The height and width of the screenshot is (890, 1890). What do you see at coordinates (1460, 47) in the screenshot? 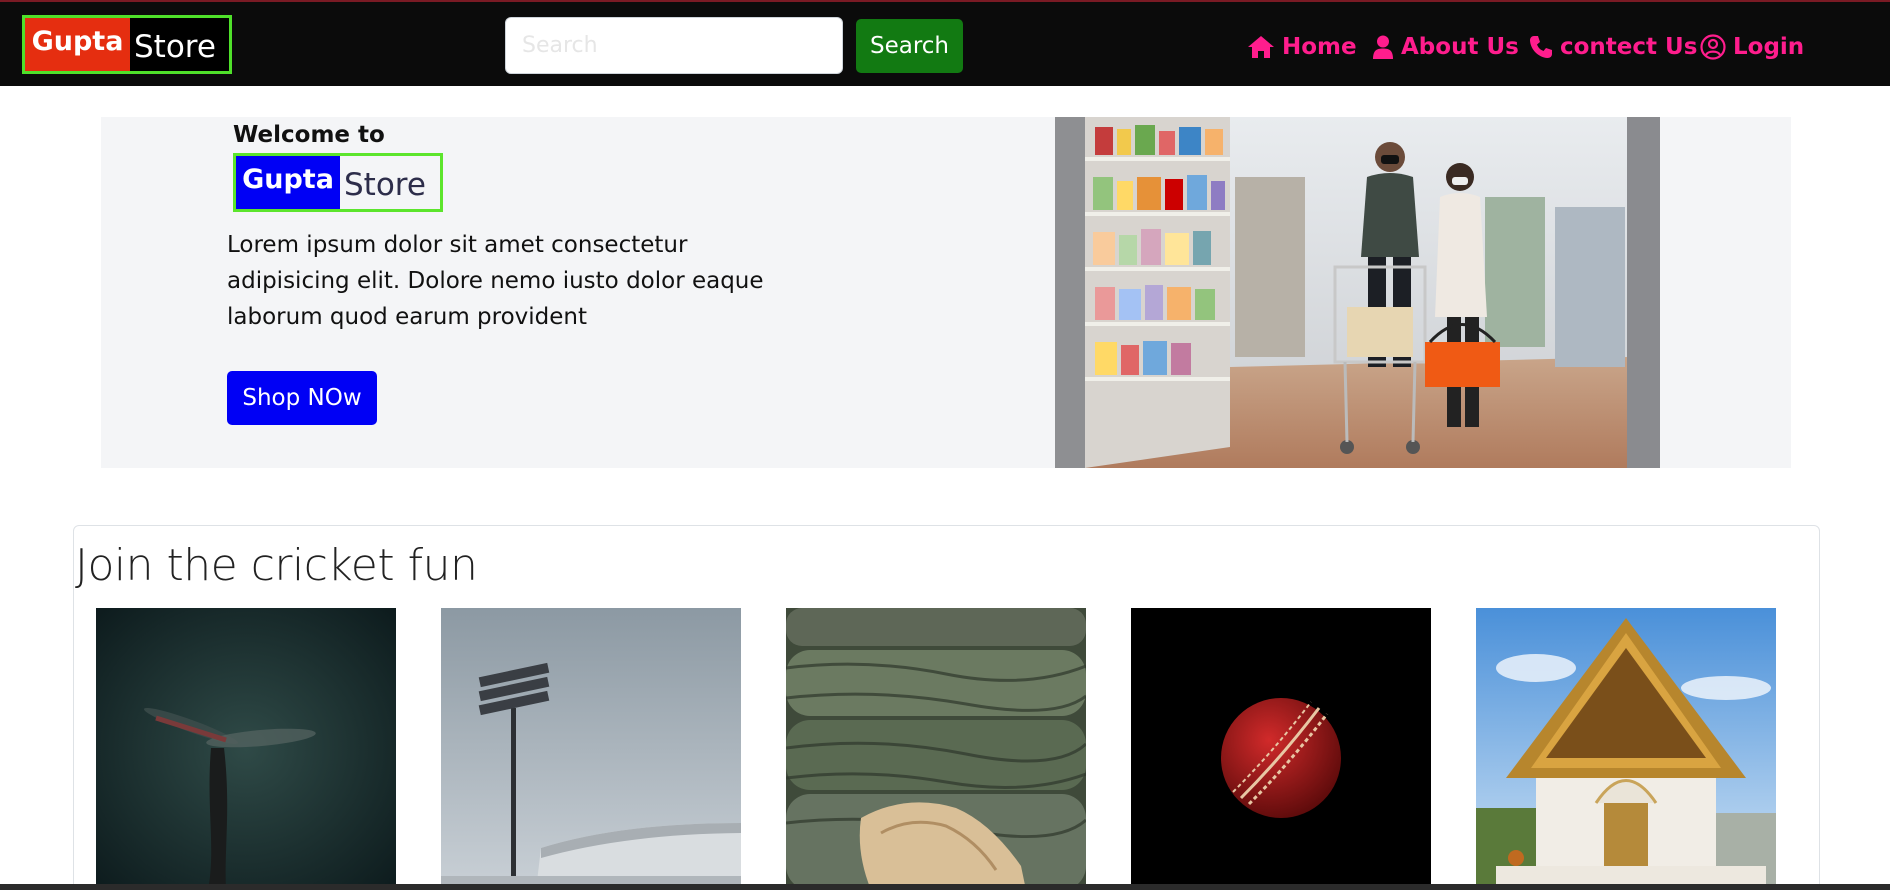
I see `nav-about-label: About Us` at bounding box center [1460, 47].